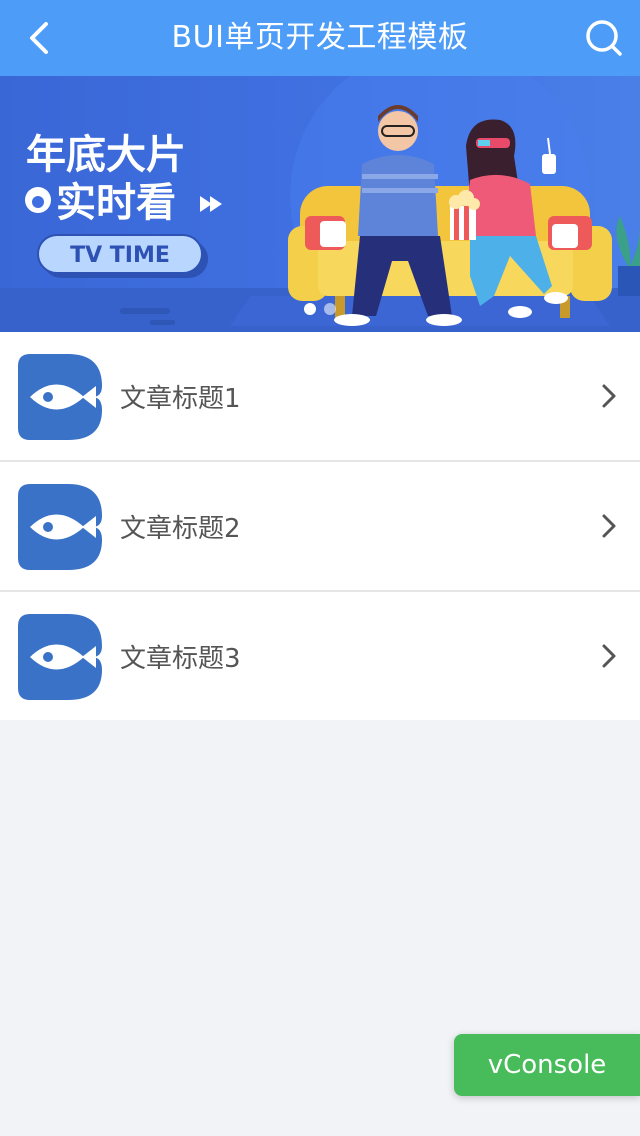 The image size is (640, 1136). Describe the element at coordinates (106, 155) in the screenshot. I see `banner-headline-1: 年底大片` at that location.